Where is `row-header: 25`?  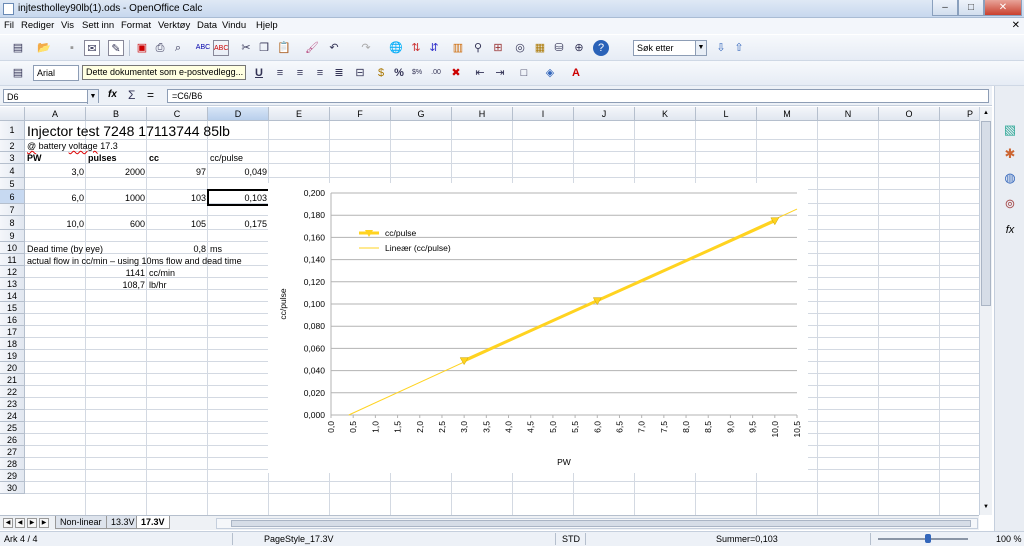 row-header: 25 is located at coordinates (12, 428).